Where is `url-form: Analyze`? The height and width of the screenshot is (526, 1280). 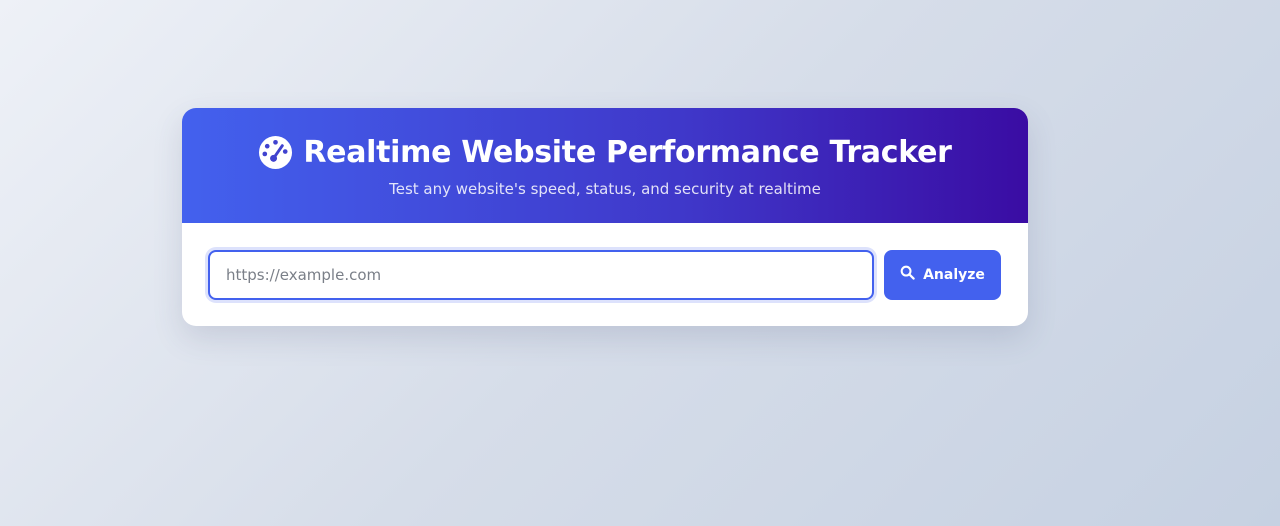 url-form: Analyze is located at coordinates (605, 274).